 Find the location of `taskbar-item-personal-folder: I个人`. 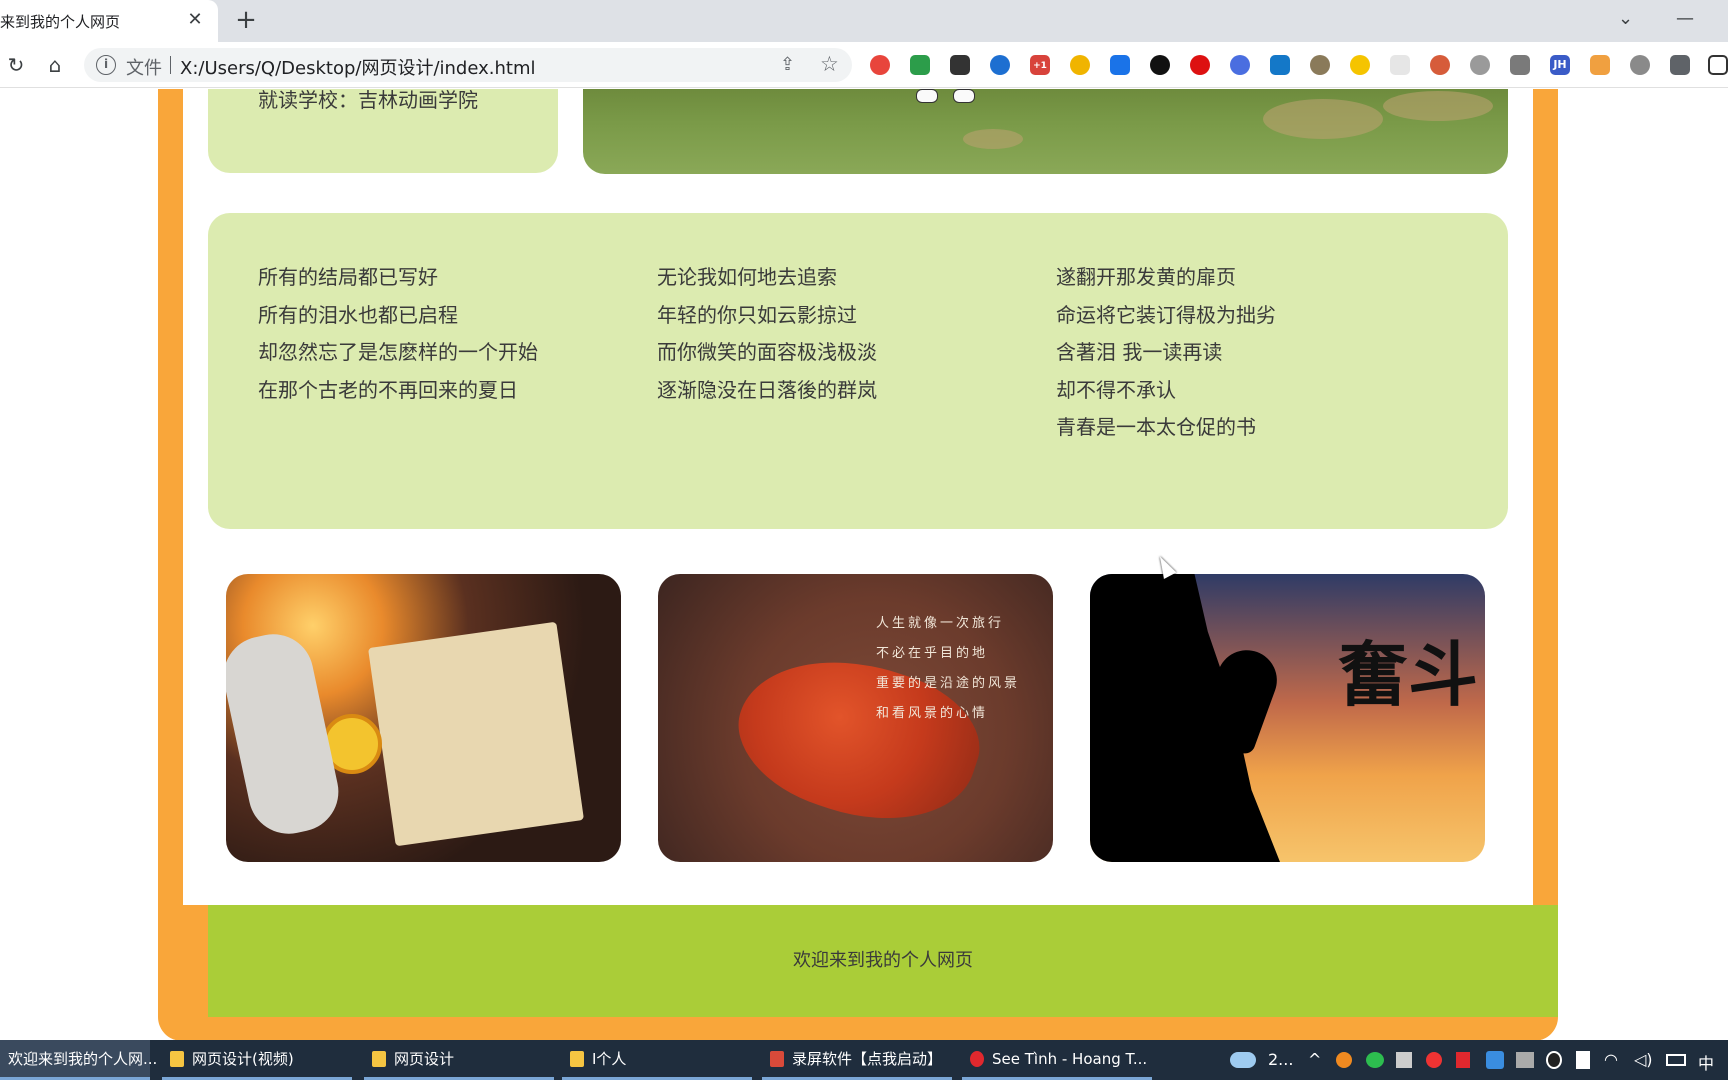

taskbar-item-personal-folder: I个人 is located at coordinates (657, 1060).